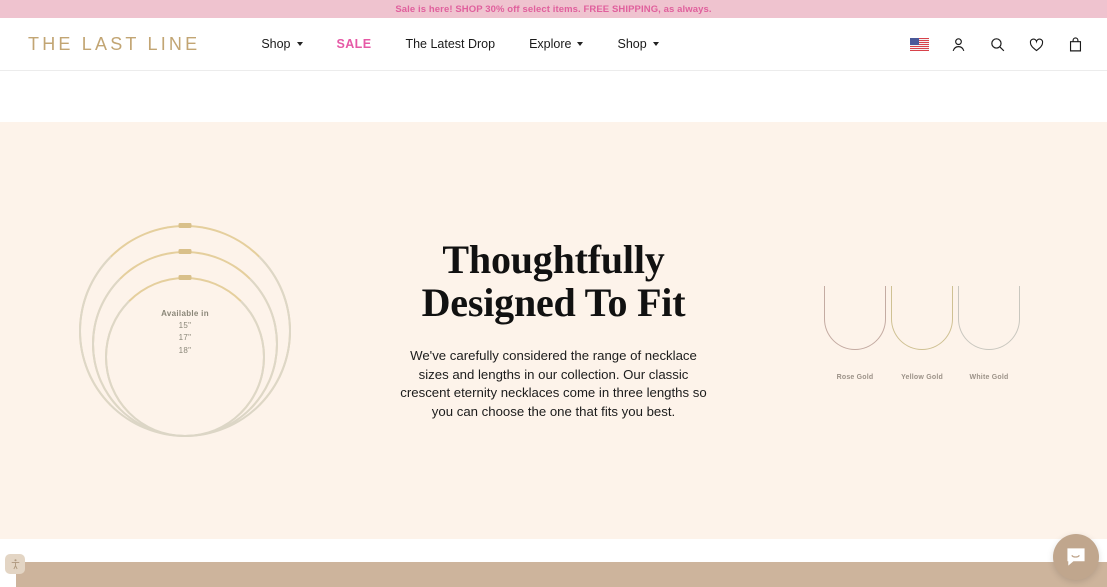  I want to click on nav-item-explore: Explore, so click(556, 44).